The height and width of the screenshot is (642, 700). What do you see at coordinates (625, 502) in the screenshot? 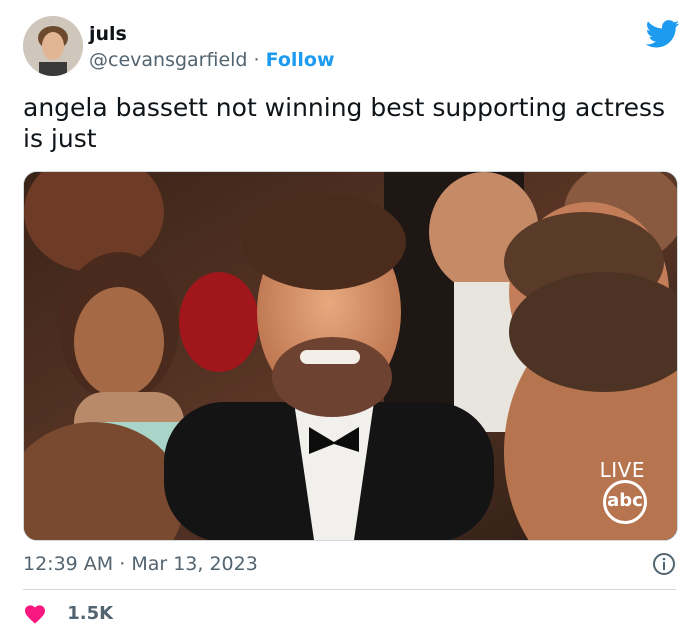
I see `abc-logo: abc` at bounding box center [625, 502].